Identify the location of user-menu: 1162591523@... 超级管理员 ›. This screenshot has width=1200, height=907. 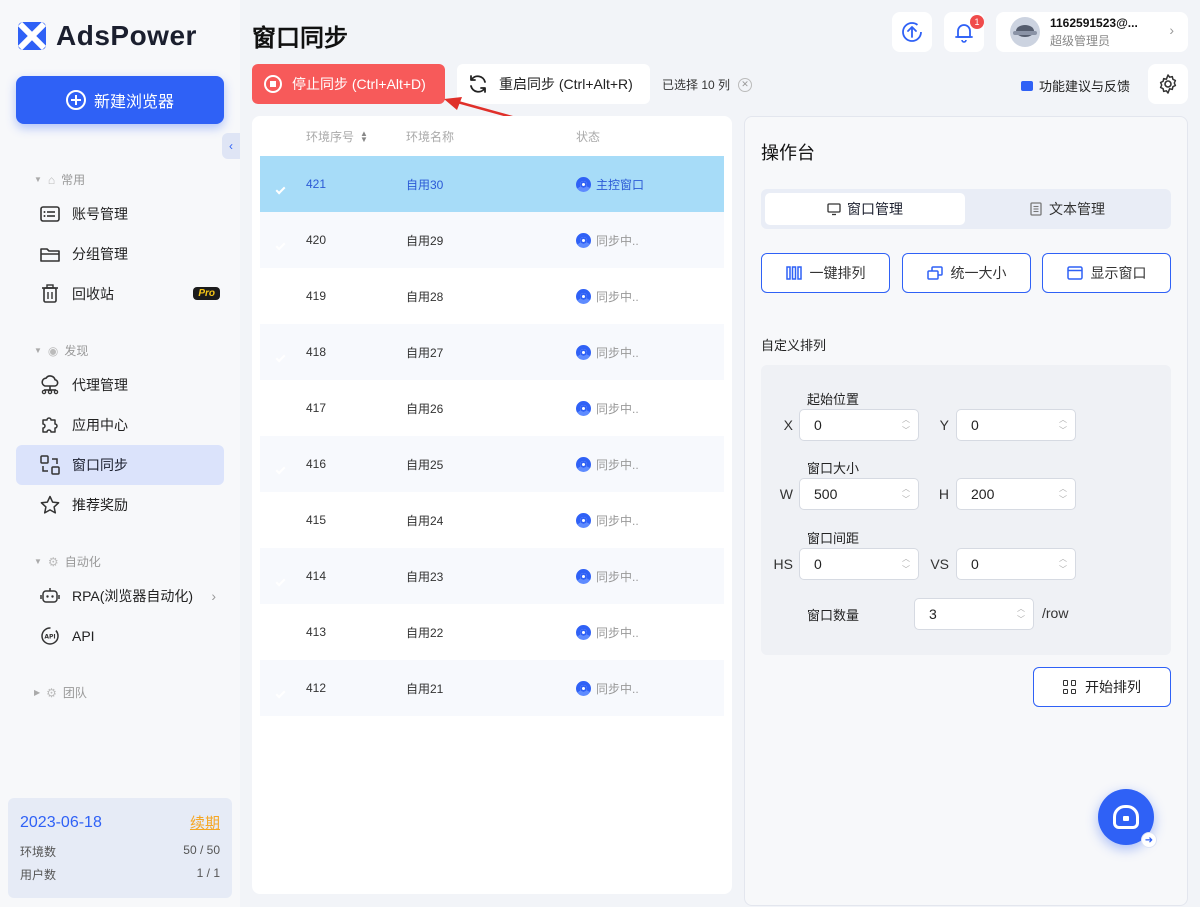
(1092, 32).